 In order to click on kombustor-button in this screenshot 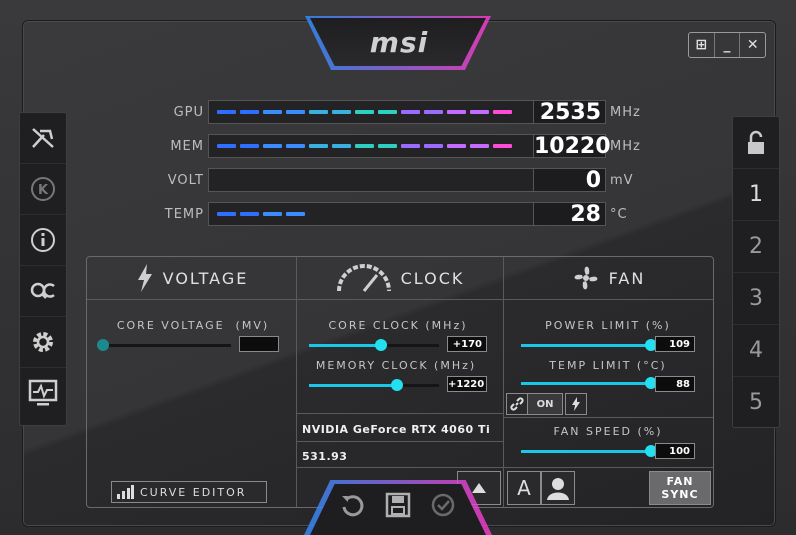, I will do `click(43, 138)`.